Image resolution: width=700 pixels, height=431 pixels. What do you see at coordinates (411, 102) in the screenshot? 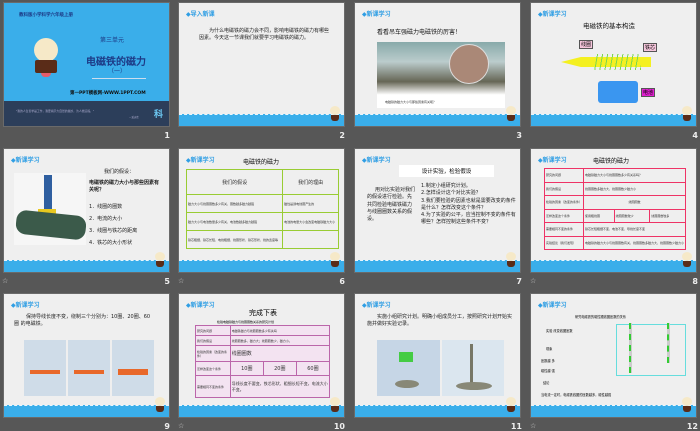
I see `caption: 电磁铁的磁力大小与那些因素有关呢？` at bounding box center [411, 102].